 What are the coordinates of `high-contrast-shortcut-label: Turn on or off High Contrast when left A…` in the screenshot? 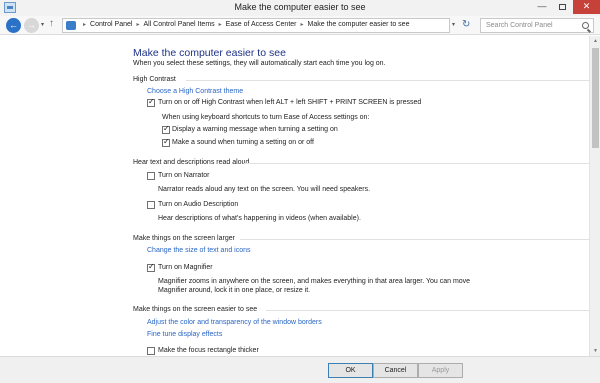 It's located at (289, 102).